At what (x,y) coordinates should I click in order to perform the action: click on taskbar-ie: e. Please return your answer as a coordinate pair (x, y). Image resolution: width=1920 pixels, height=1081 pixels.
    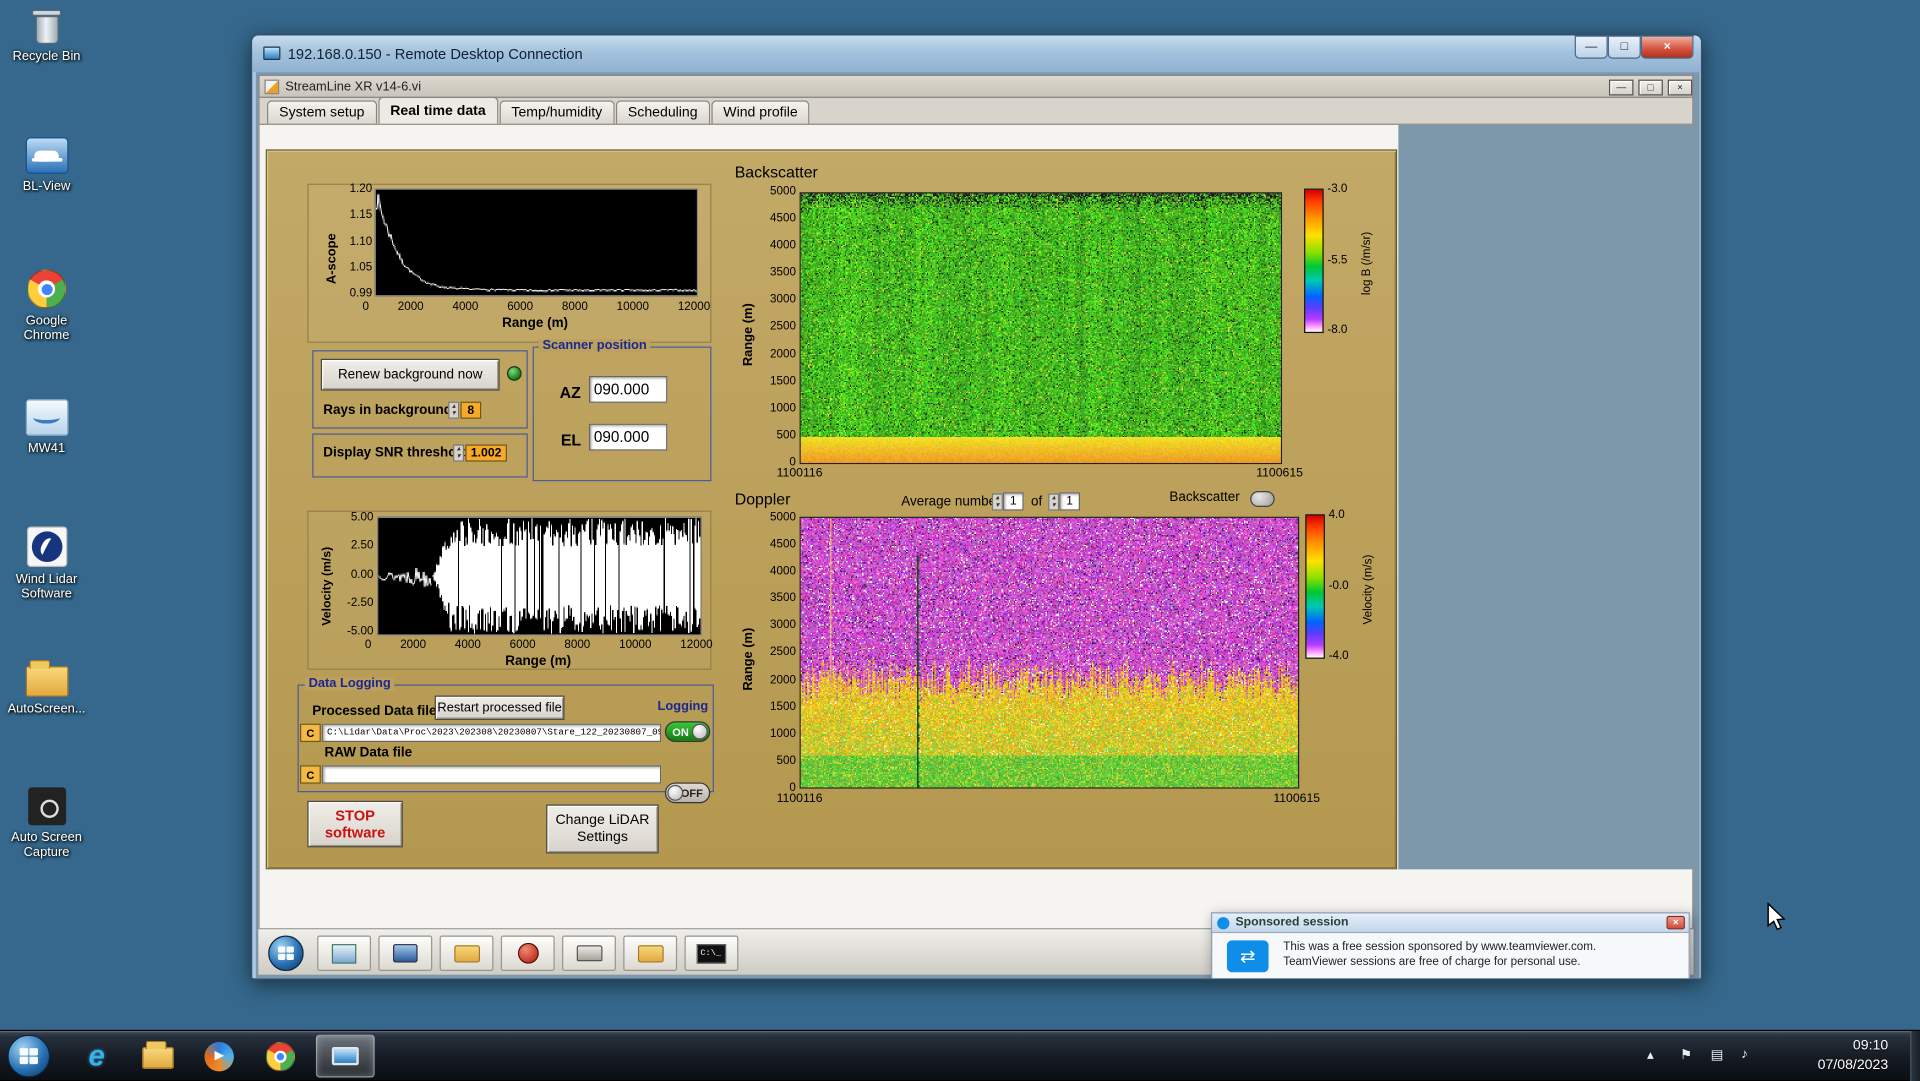
    Looking at the image, I should click on (96, 1056).